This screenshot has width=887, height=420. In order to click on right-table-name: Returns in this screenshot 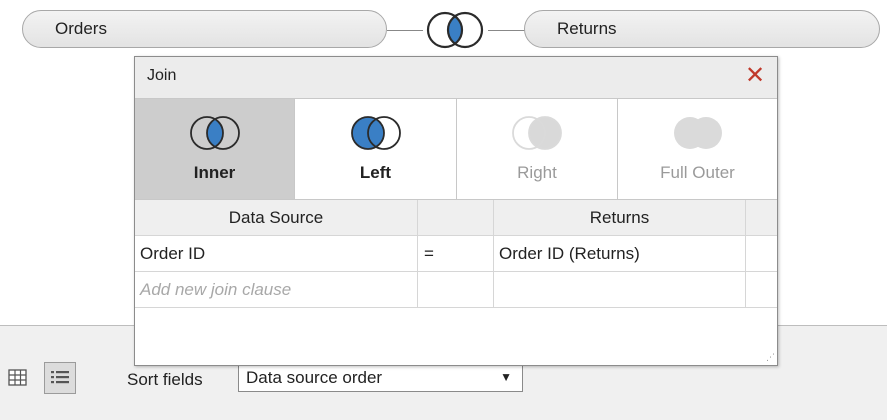, I will do `click(587, 28)`.